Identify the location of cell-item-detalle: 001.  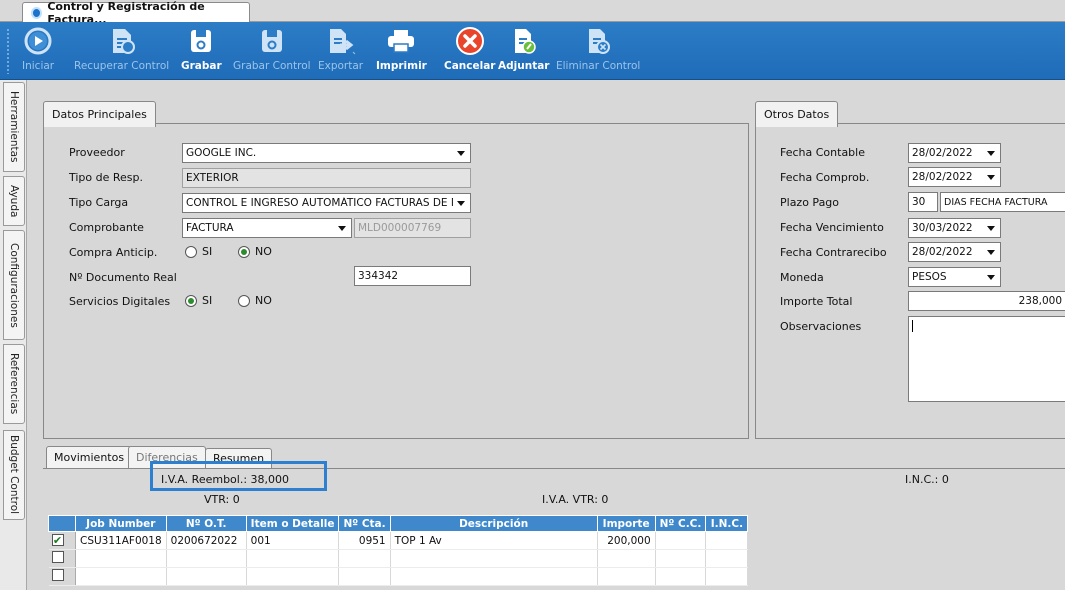
(293, 540).